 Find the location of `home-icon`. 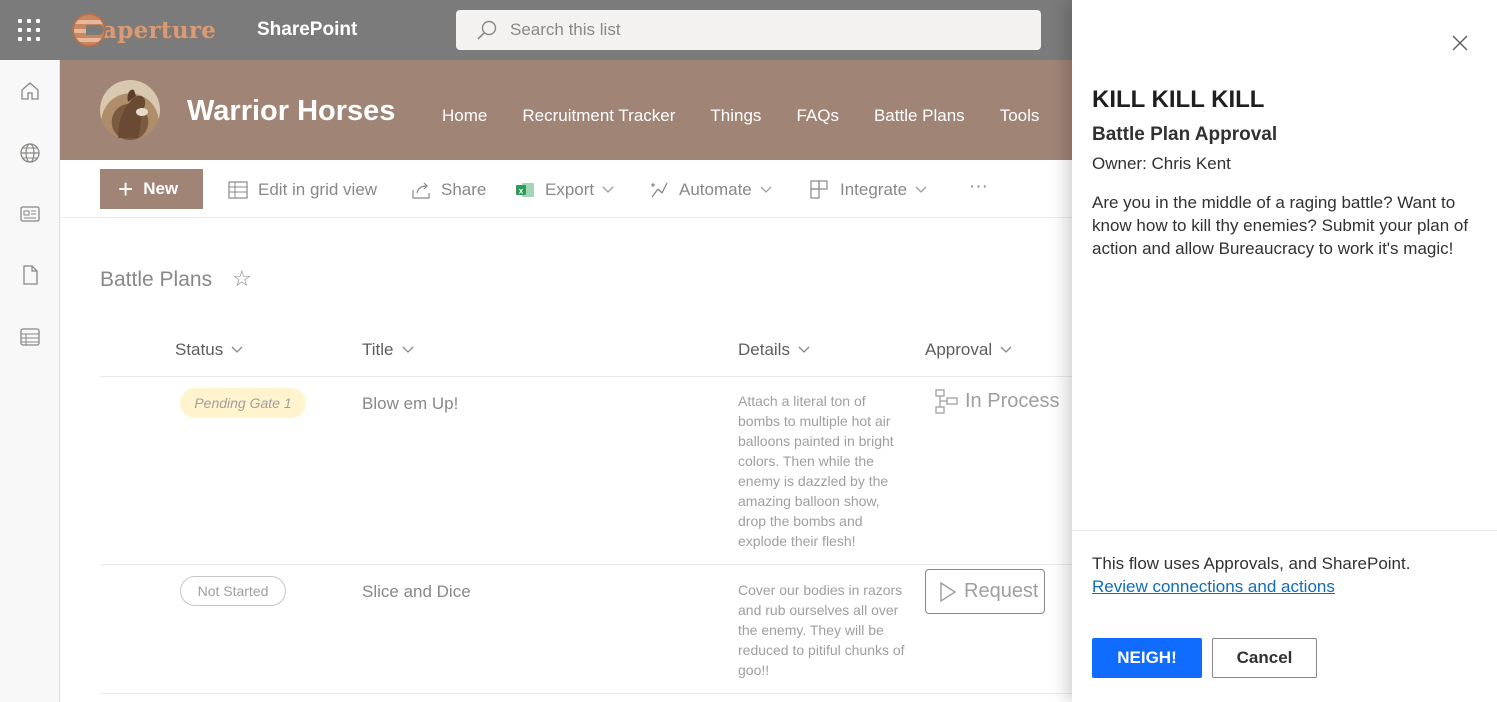

home-icon is located at coordinates (30, 91).